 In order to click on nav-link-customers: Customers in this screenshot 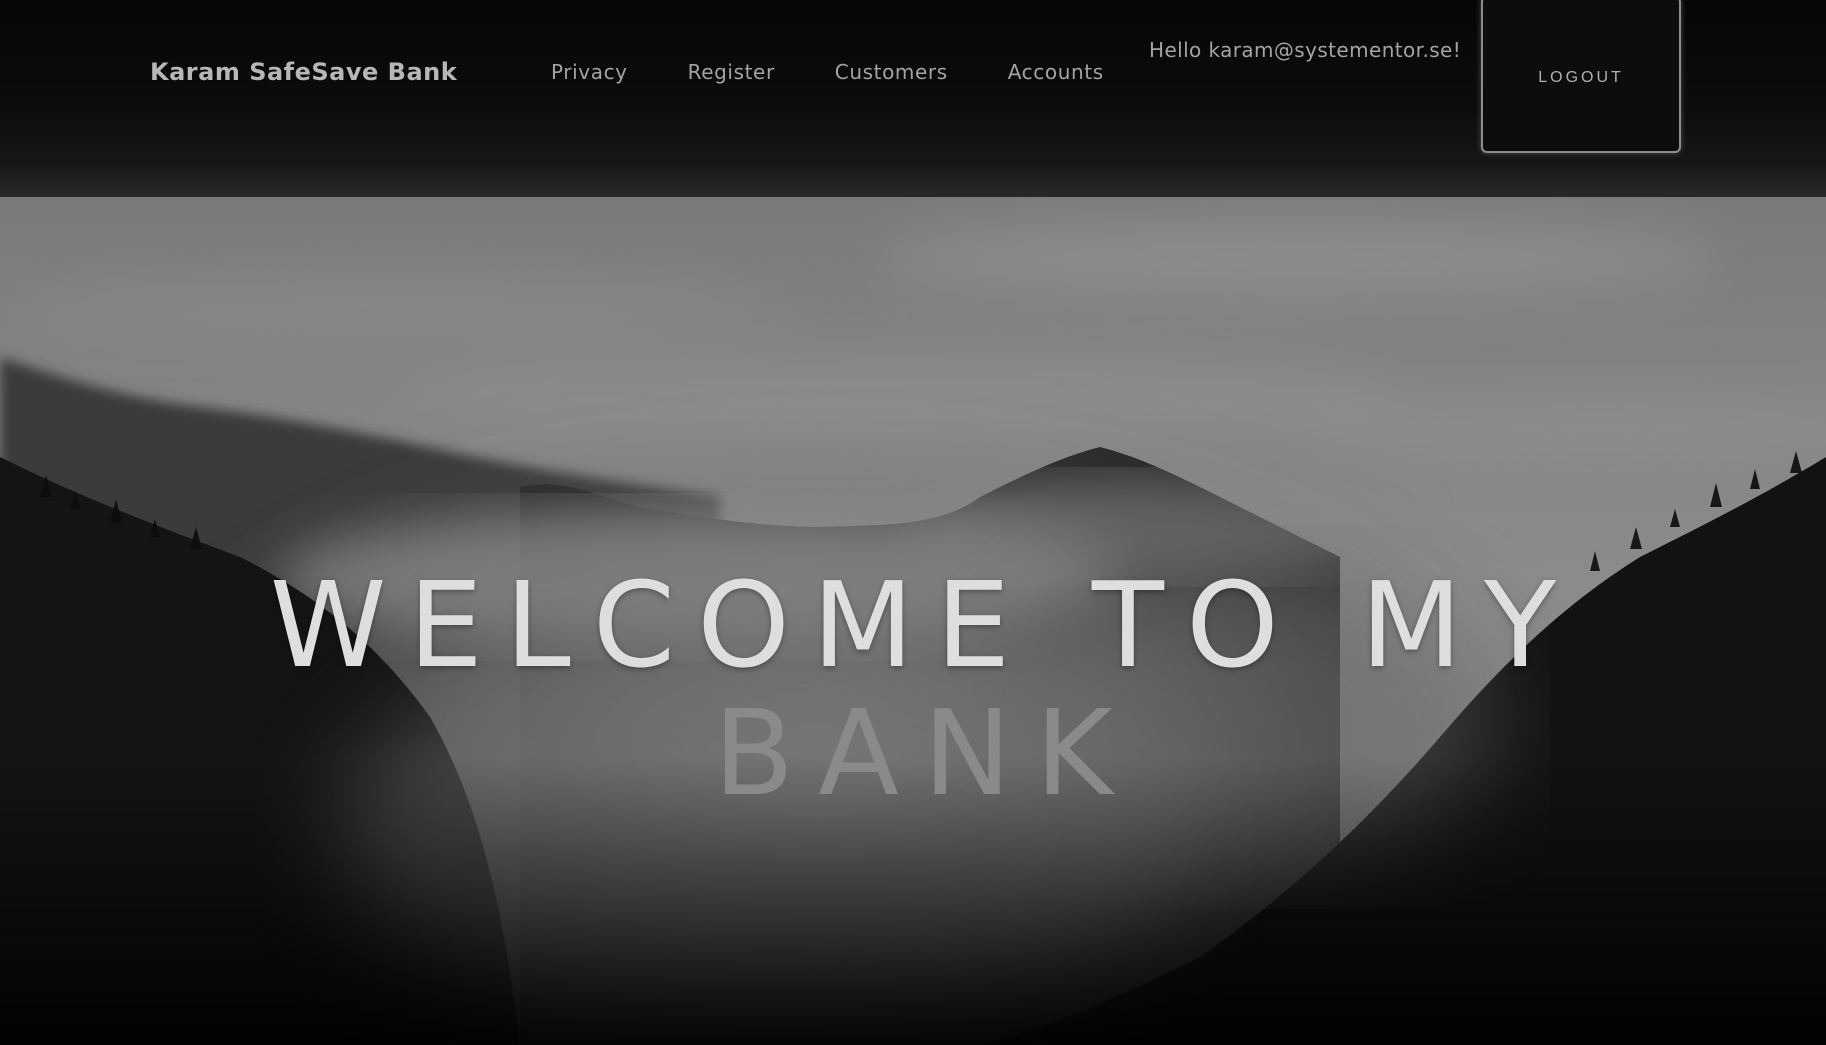, I will do `click(891, 72)`.